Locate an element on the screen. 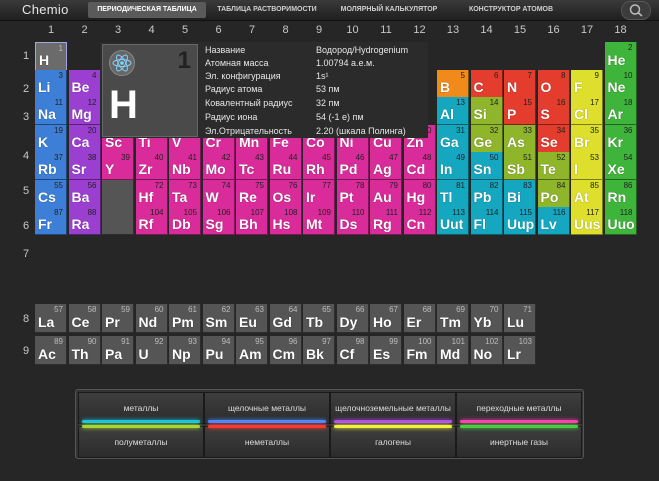  element-ds: 110 Ds is located at coordinates (352, 221).